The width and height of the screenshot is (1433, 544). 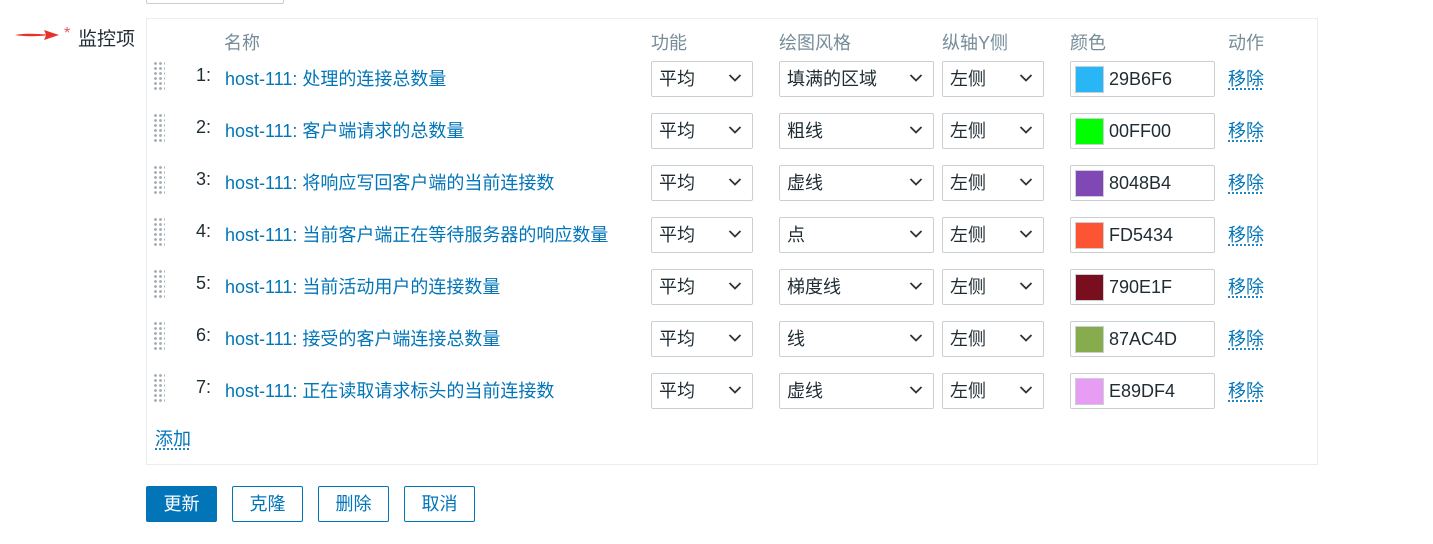 What do you see at coordinates (814, 287) in the screenshot?
I see `draw-style-value: 梯度线` at bounding box center [814, 287].